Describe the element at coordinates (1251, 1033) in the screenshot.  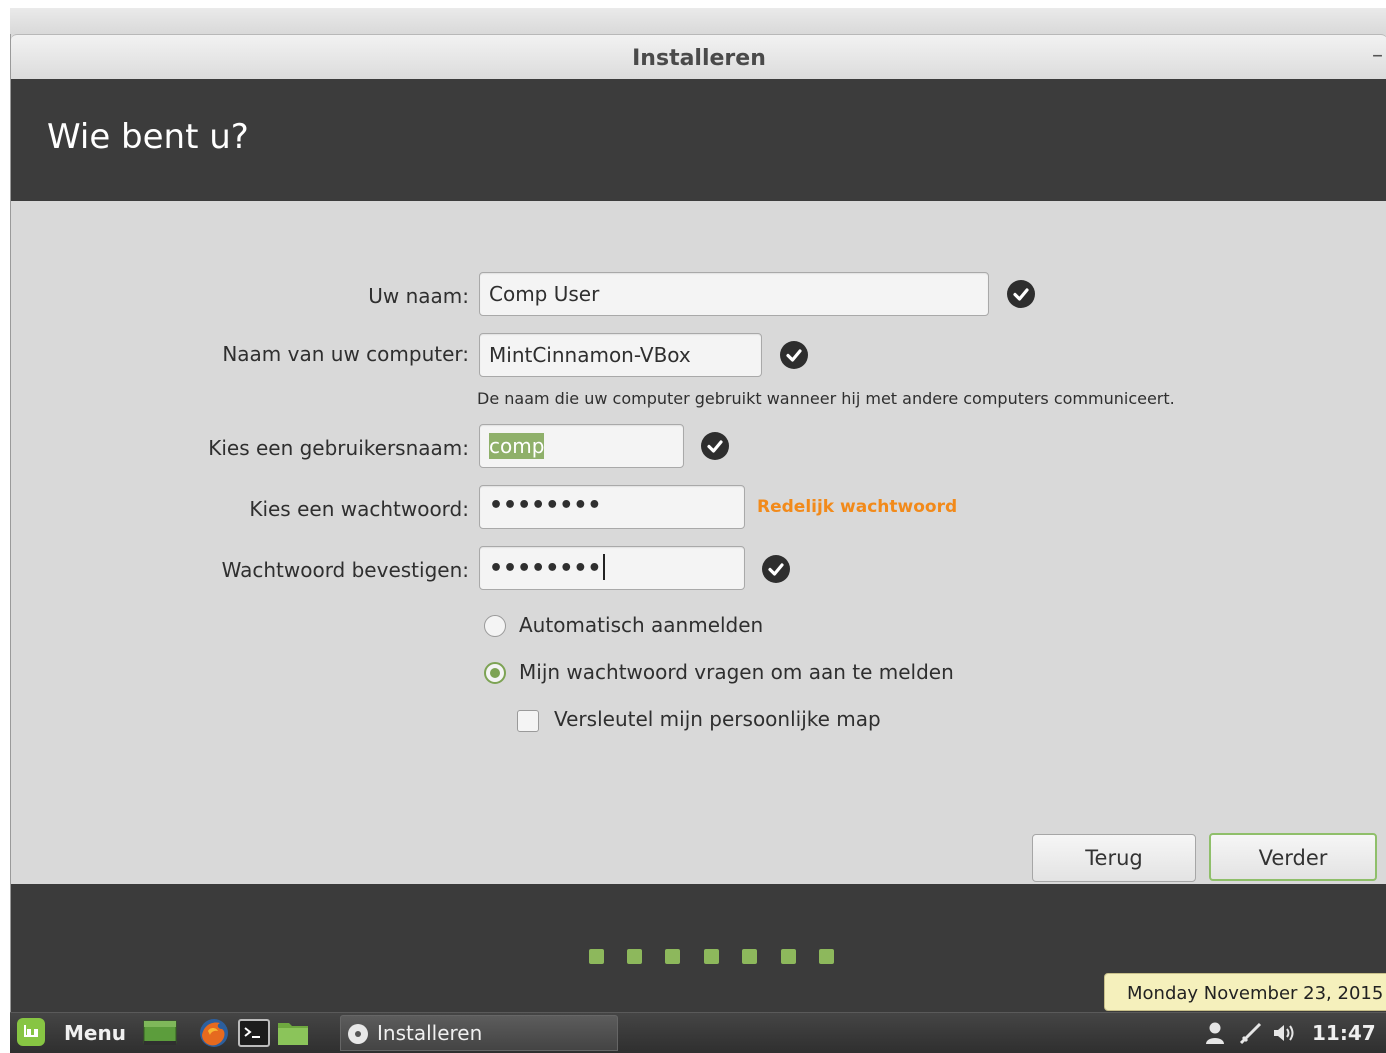
I see `network-icon` at that location.